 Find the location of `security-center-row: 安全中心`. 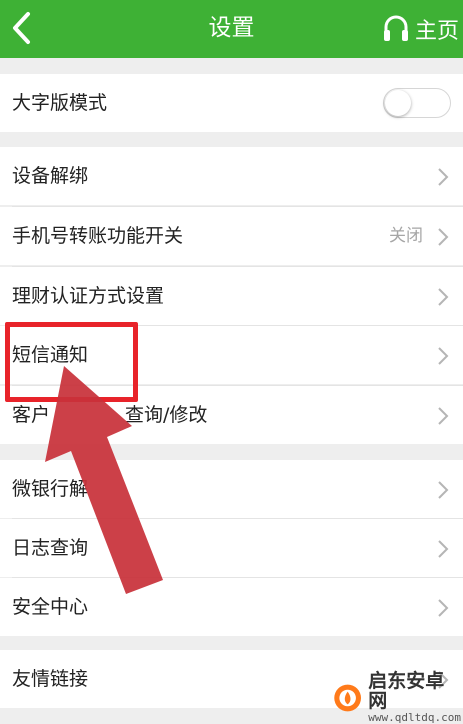

security-center-row: 安全中心 is located at coordinates (231, 607).